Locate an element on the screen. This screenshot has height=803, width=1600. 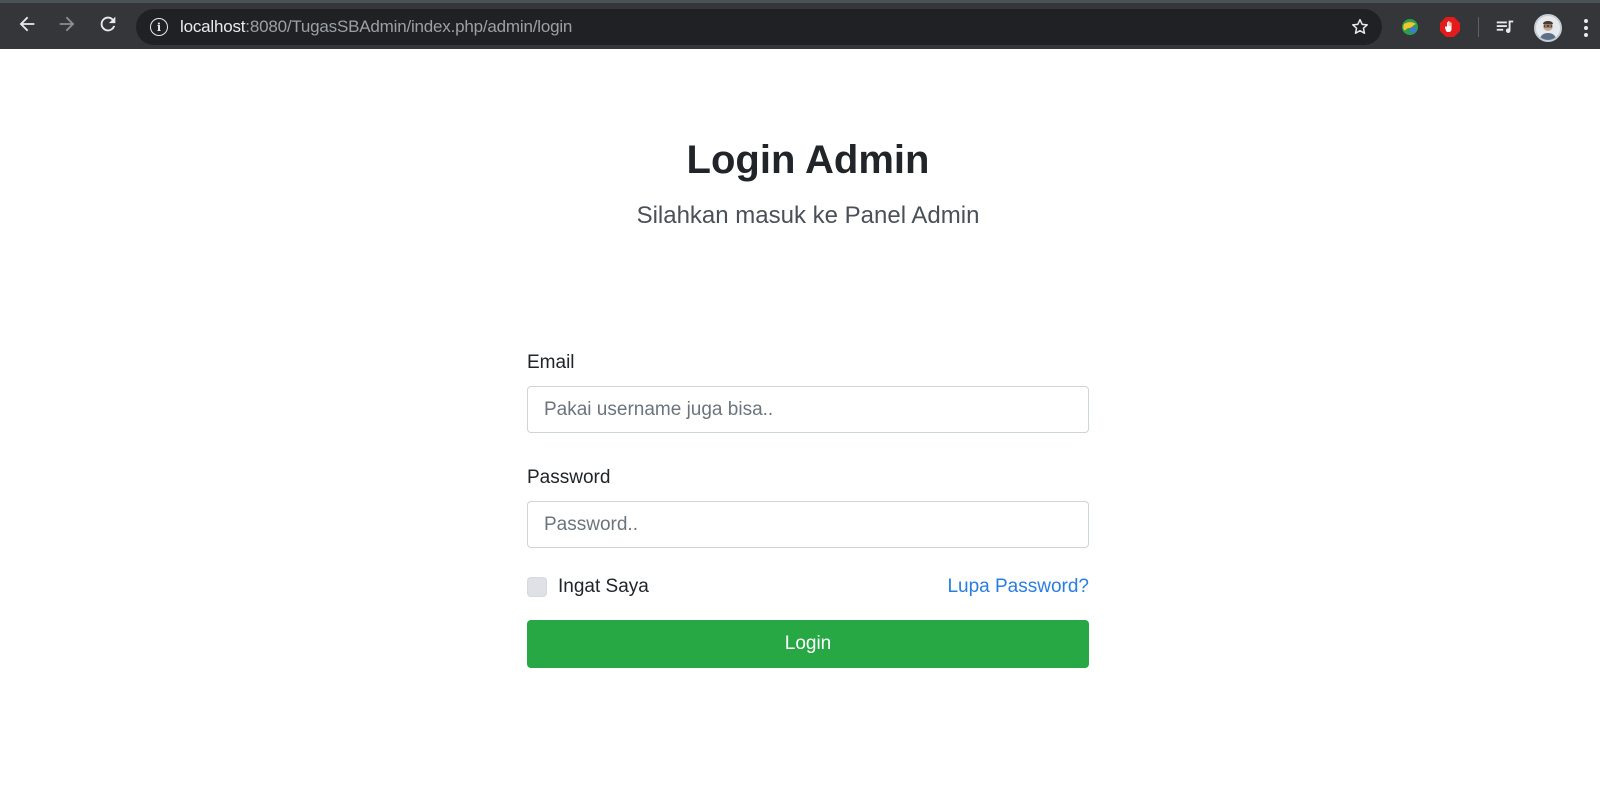
profile-avatar-icon is located at coordinates (1548, 28).